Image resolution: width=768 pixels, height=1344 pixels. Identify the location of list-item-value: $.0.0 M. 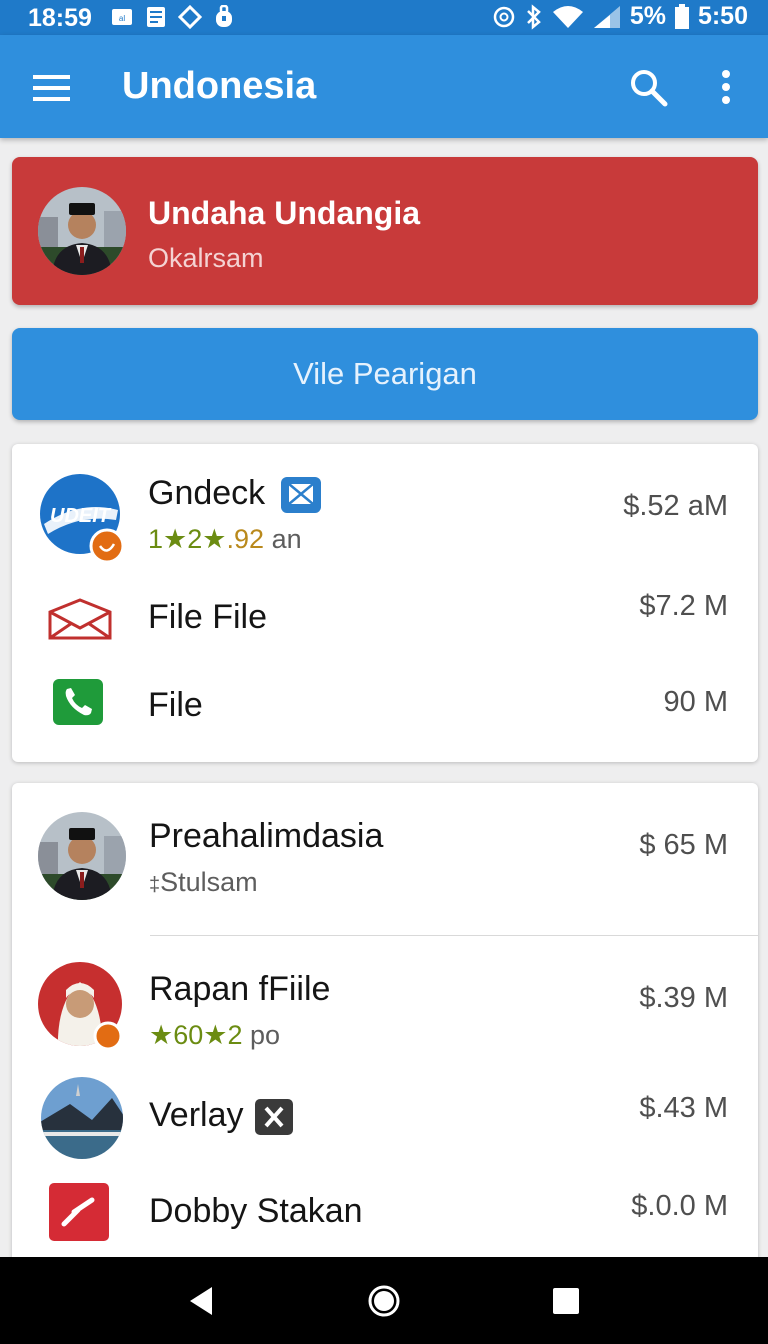
(679, 1206).